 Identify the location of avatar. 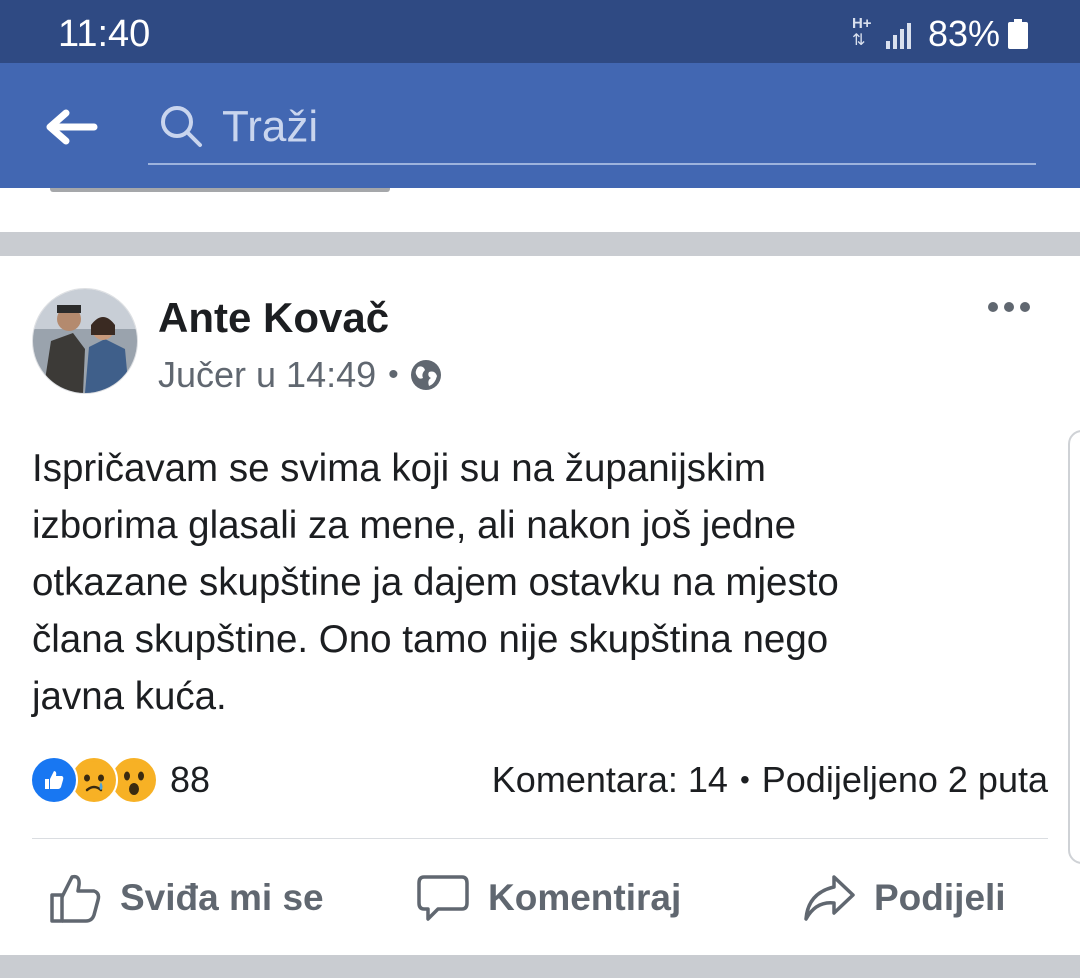
(85, 341).